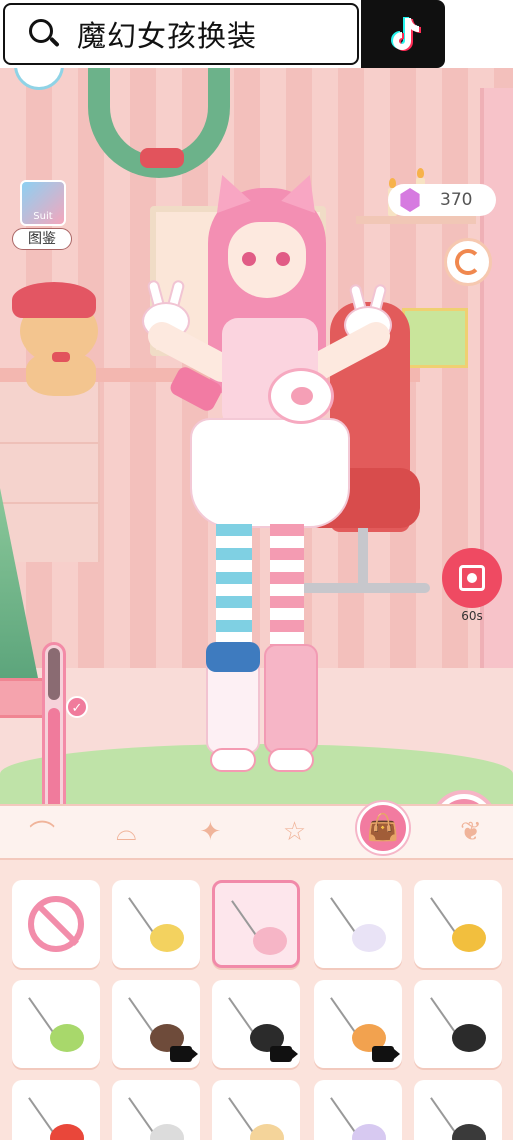 The image size is (513, 1140). I want to click on teddy-bear, so click(60, 340).